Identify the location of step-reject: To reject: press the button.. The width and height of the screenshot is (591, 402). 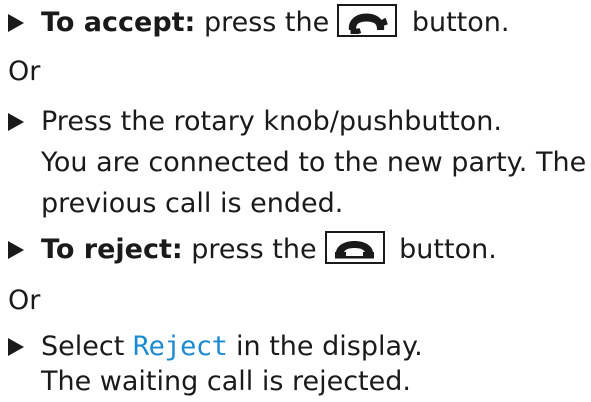
(252, 249).